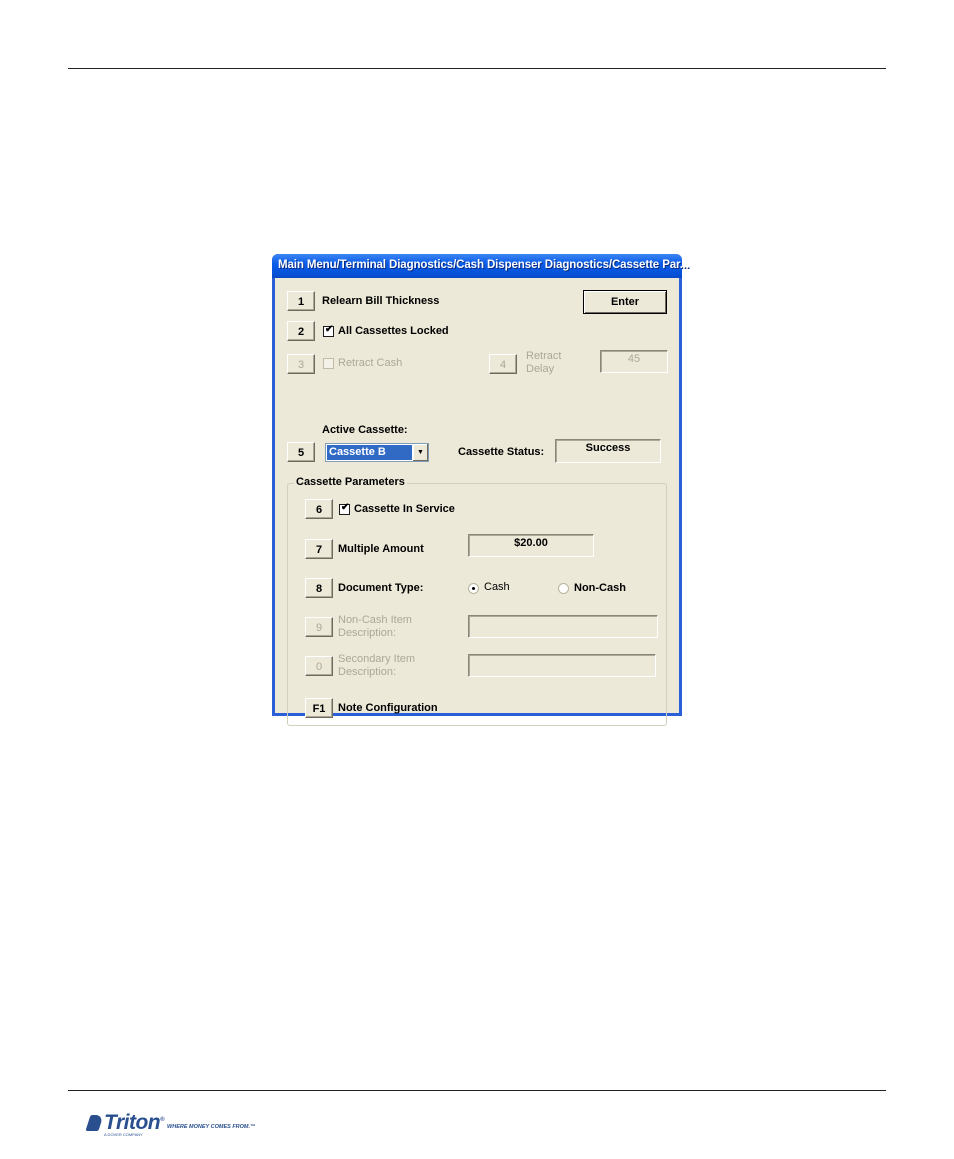  Describe the element at coordinates (404, 509) in the screenshot. I see `in-service-label: Cassette In Service` at that location.